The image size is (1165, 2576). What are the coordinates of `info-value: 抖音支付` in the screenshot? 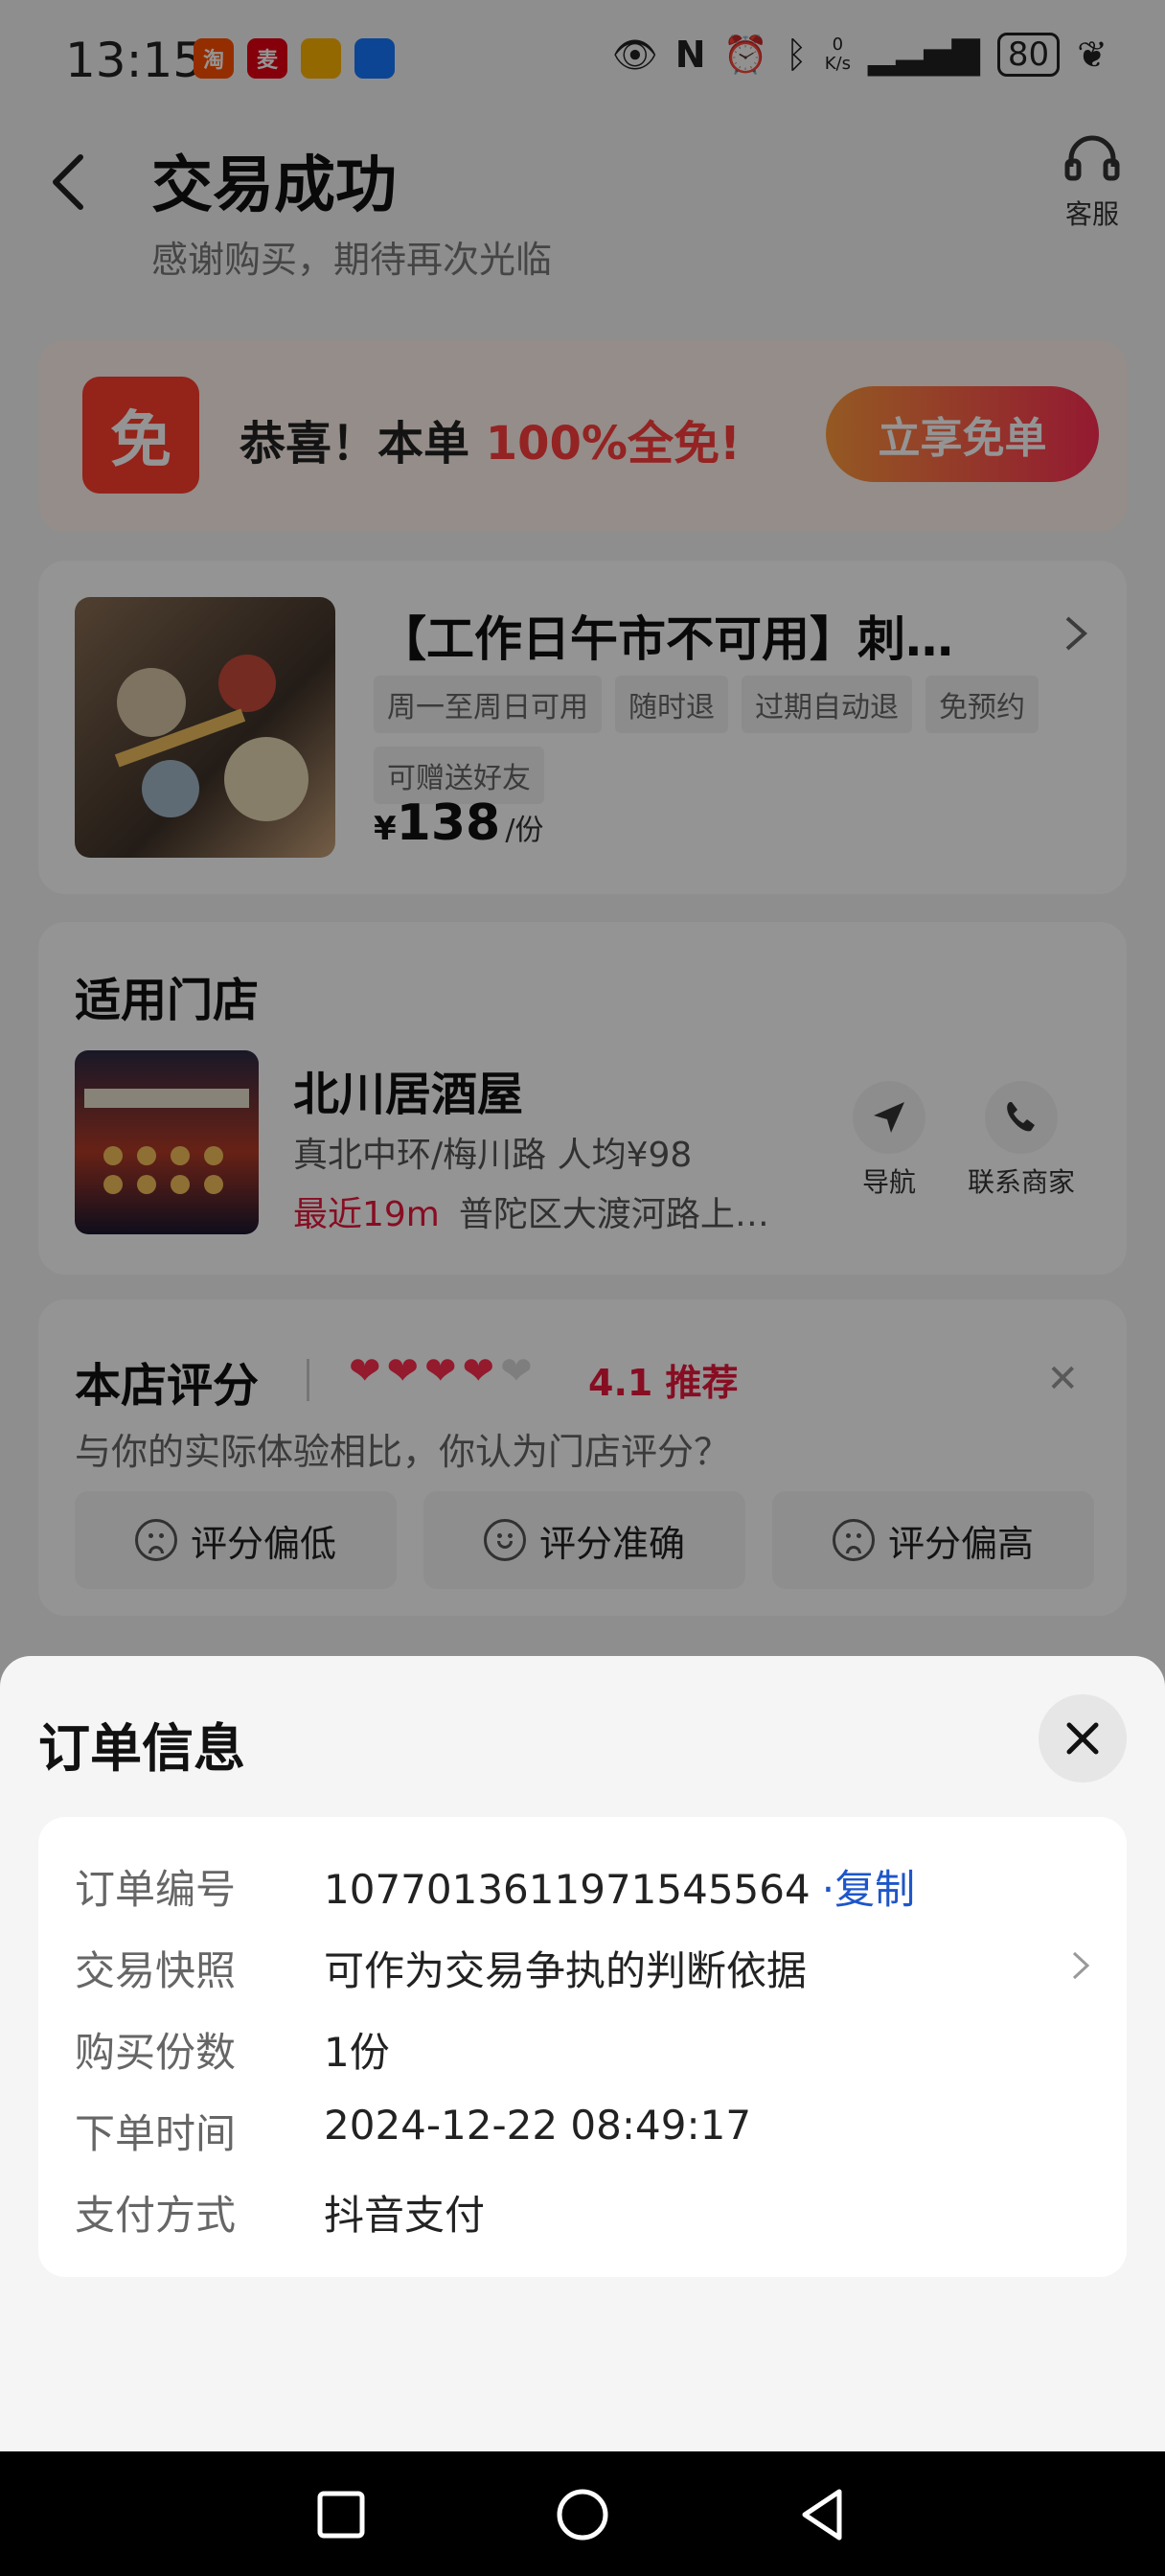 It's located at (405, 2215).